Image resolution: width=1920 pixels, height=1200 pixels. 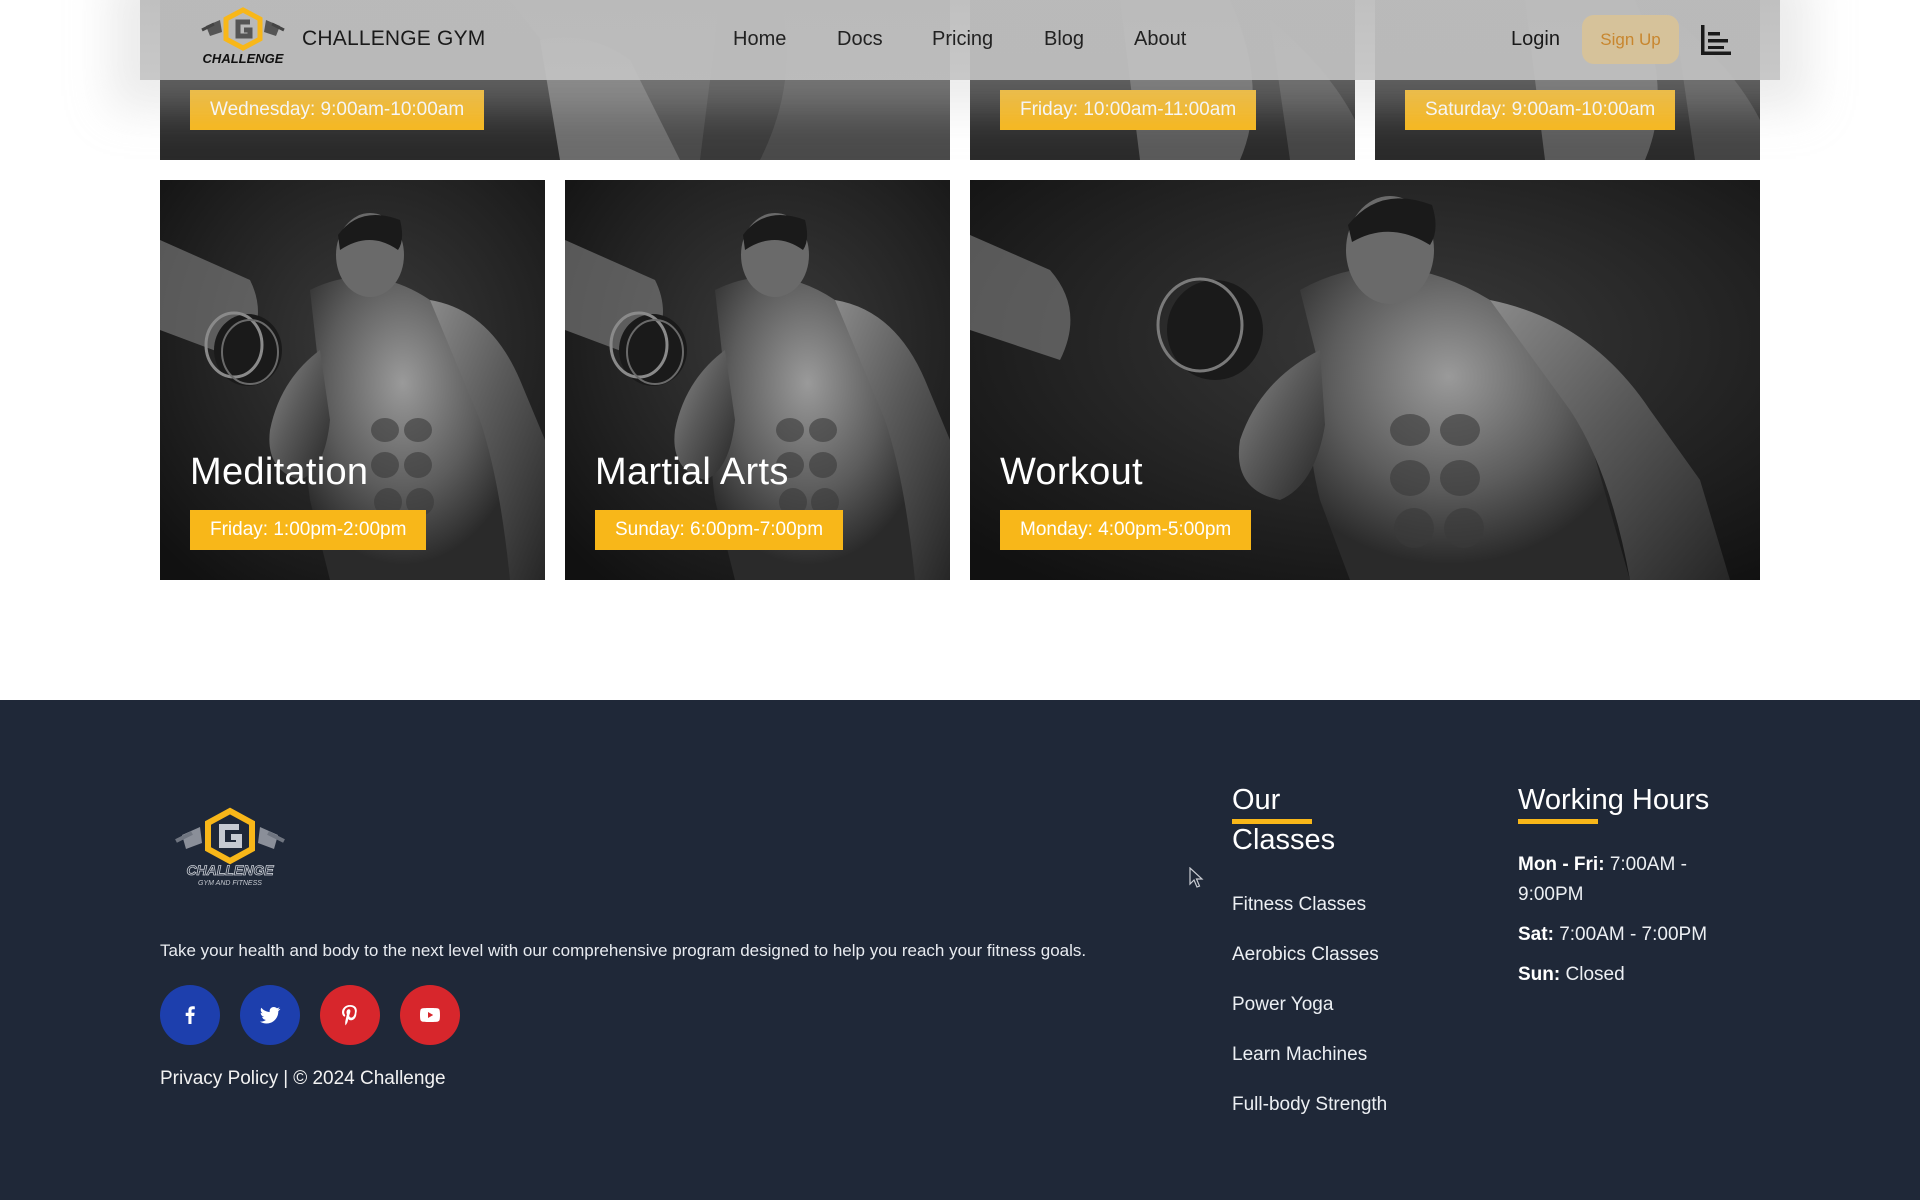 I want to click on hours-weekdays: Mon - Fri: 7:00AM - 9:00PM, so click(x=1602, y=880).